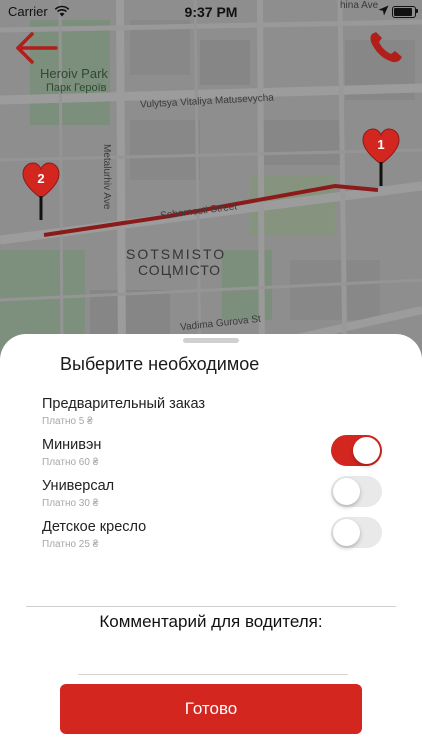 The width and height of the screenshot is (422, 750). I want to click on map-label-district-en: SOTSMISTO, so click(176, 254).